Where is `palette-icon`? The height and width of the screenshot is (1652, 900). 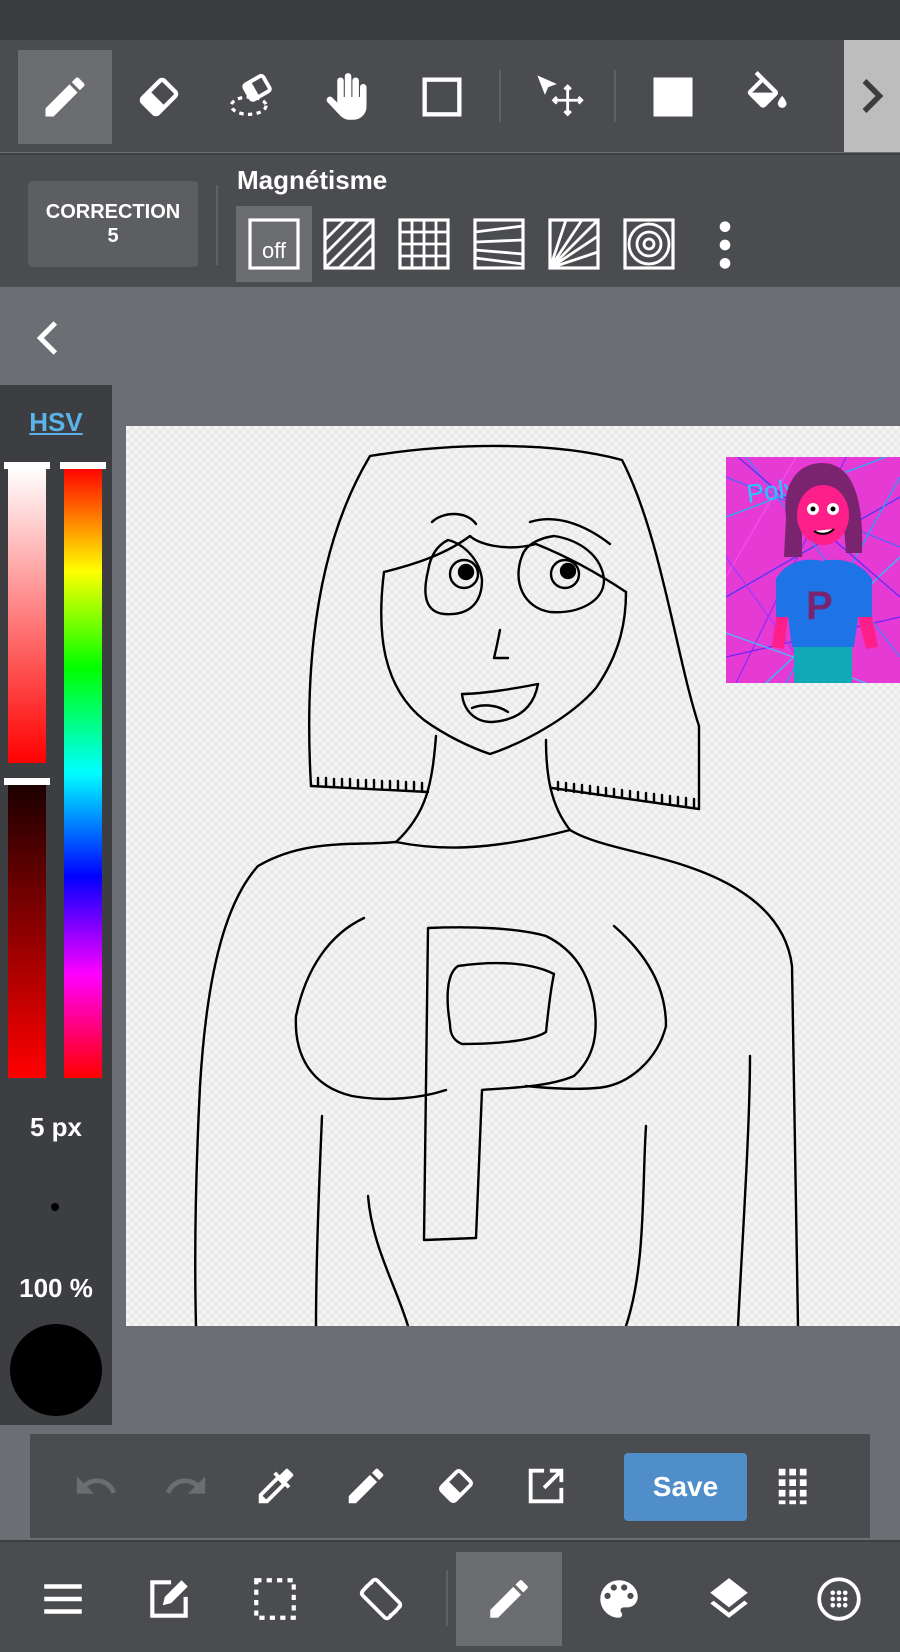
palette-icon is located at coordinates (619, 1599).